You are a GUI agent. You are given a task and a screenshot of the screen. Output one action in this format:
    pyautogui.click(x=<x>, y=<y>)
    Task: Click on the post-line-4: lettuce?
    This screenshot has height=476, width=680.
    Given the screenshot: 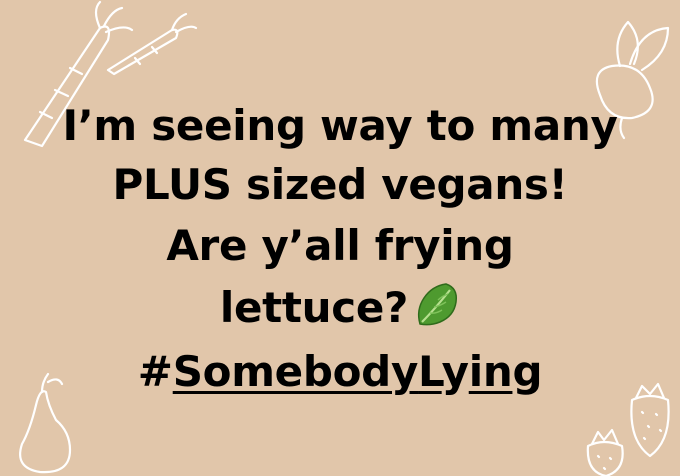 What is the action you would take?
    pyautogui.click(x=340, y=311)
    